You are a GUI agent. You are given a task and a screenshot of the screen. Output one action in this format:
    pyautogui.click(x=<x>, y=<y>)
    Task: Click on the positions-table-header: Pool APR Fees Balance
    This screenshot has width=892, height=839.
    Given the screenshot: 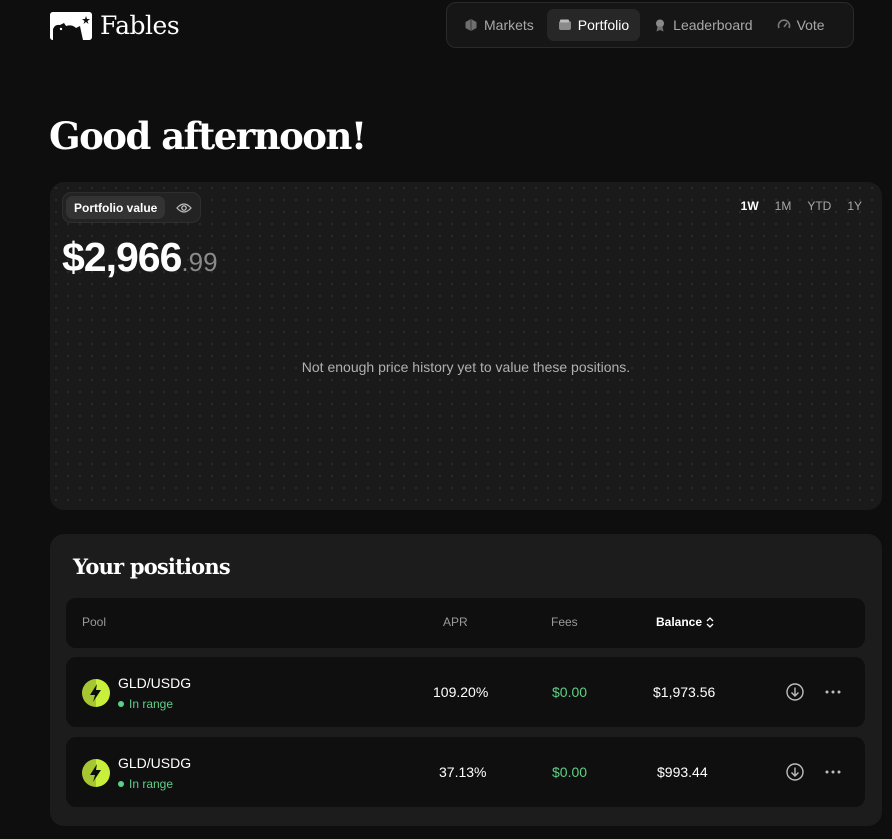 What is the action you would take?
    pyautogui.click(x=465, y=623)
    